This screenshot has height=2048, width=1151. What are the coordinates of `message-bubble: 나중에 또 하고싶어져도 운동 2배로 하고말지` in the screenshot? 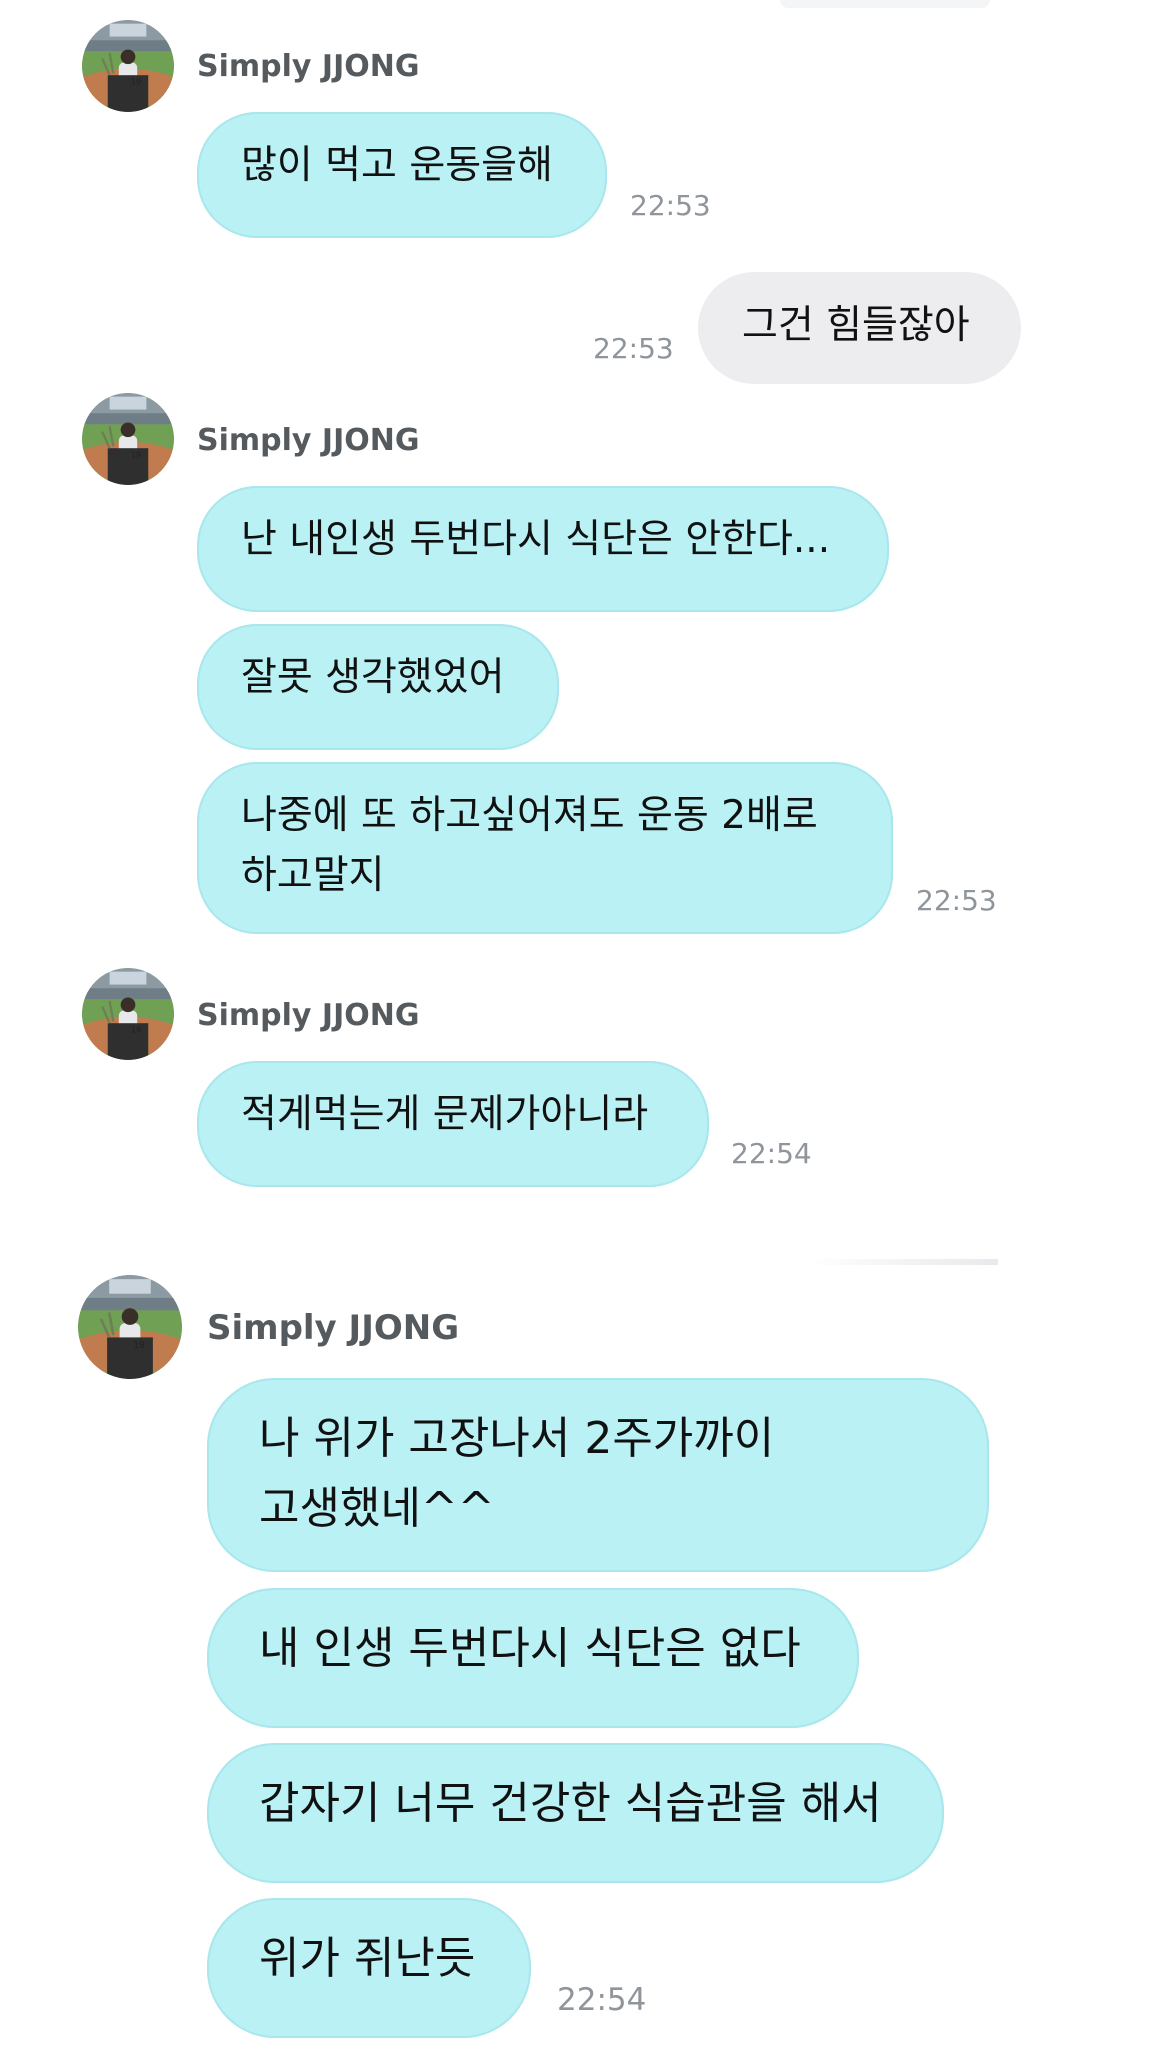 It's located at (545, 848).